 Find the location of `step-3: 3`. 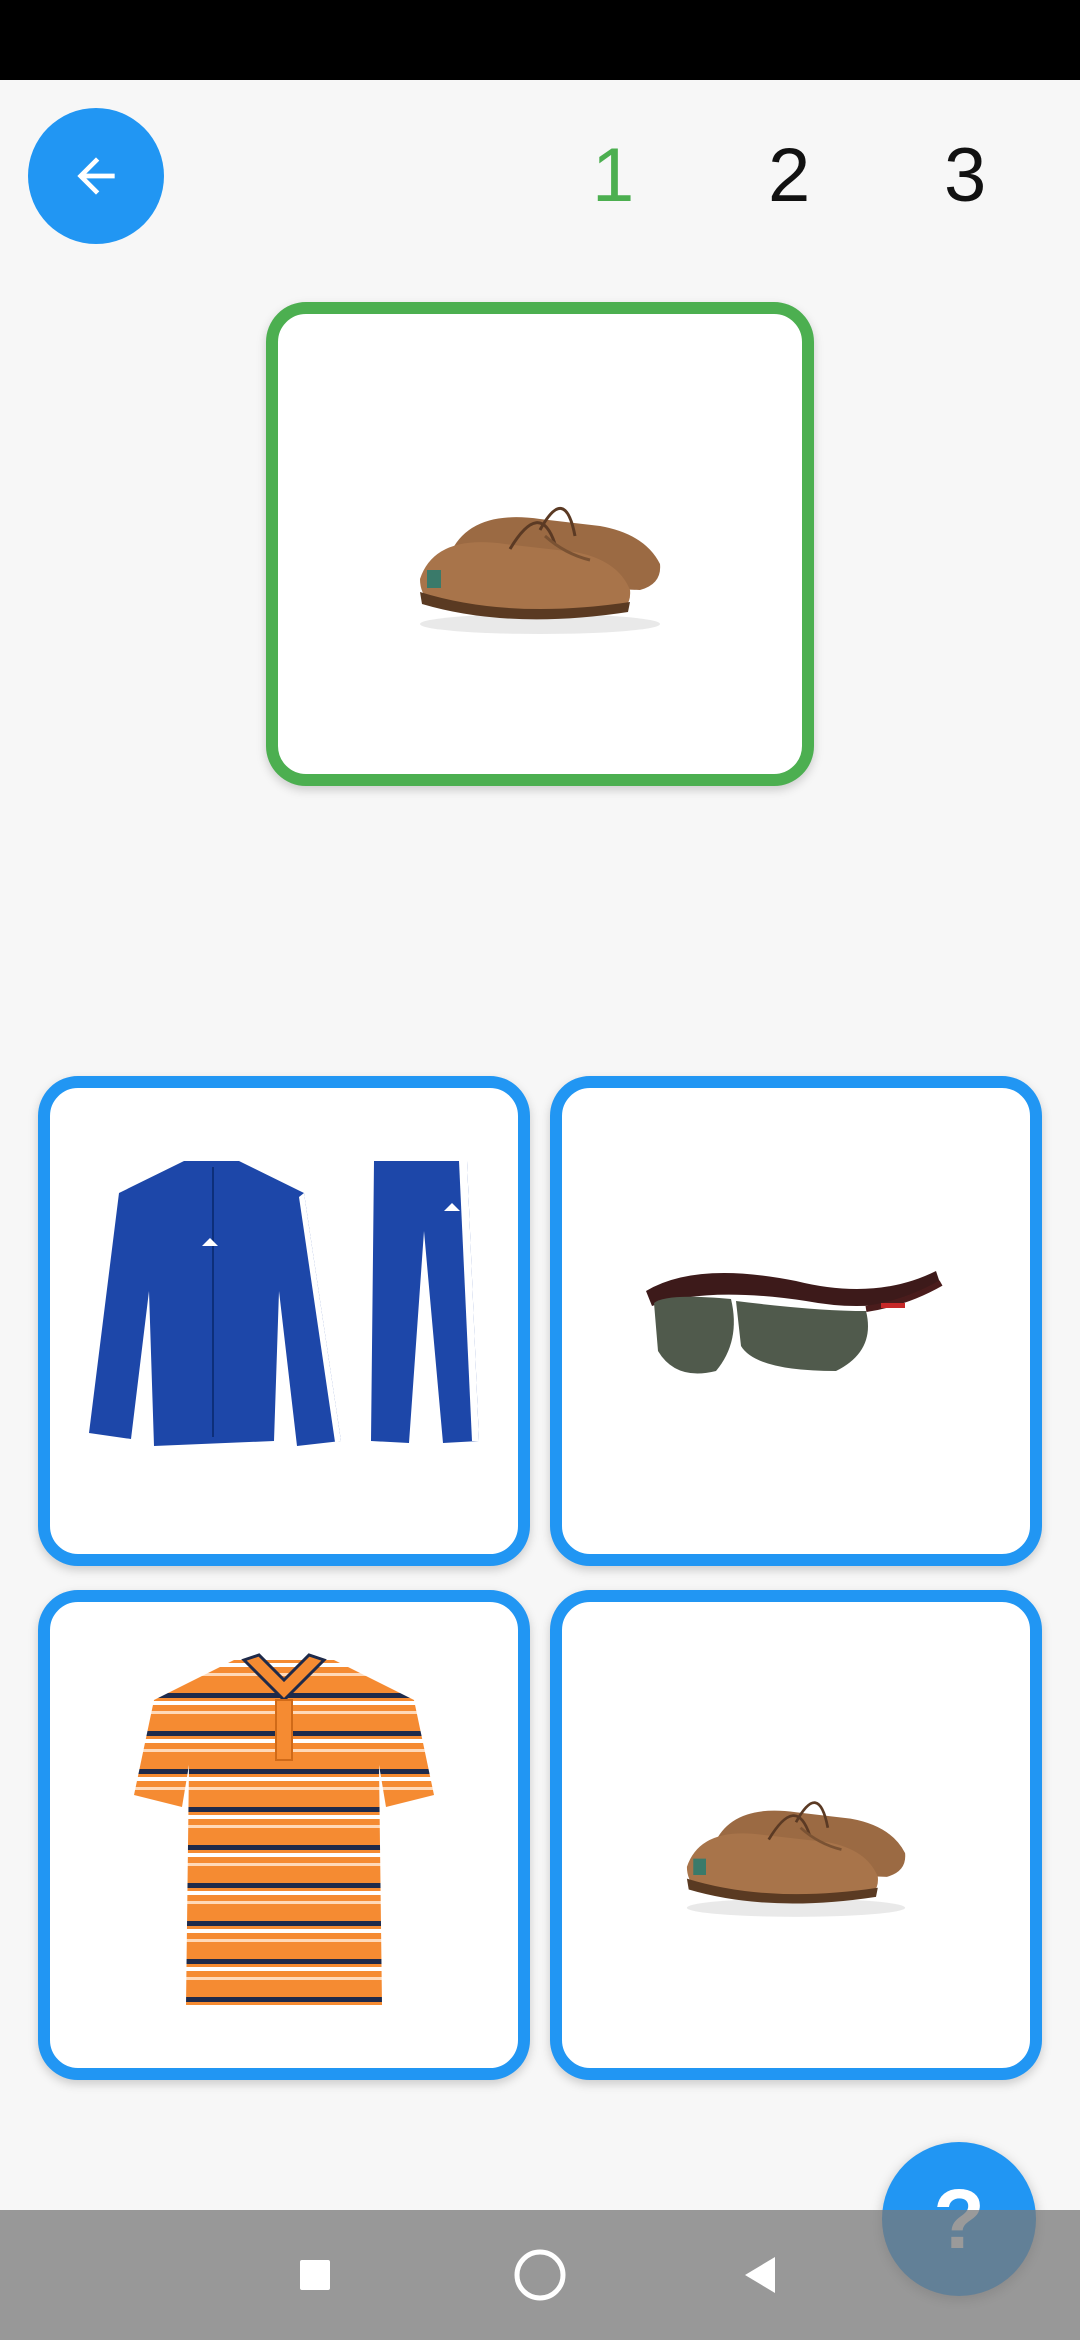

step-3: 3 is located at coordinates (965, 175).